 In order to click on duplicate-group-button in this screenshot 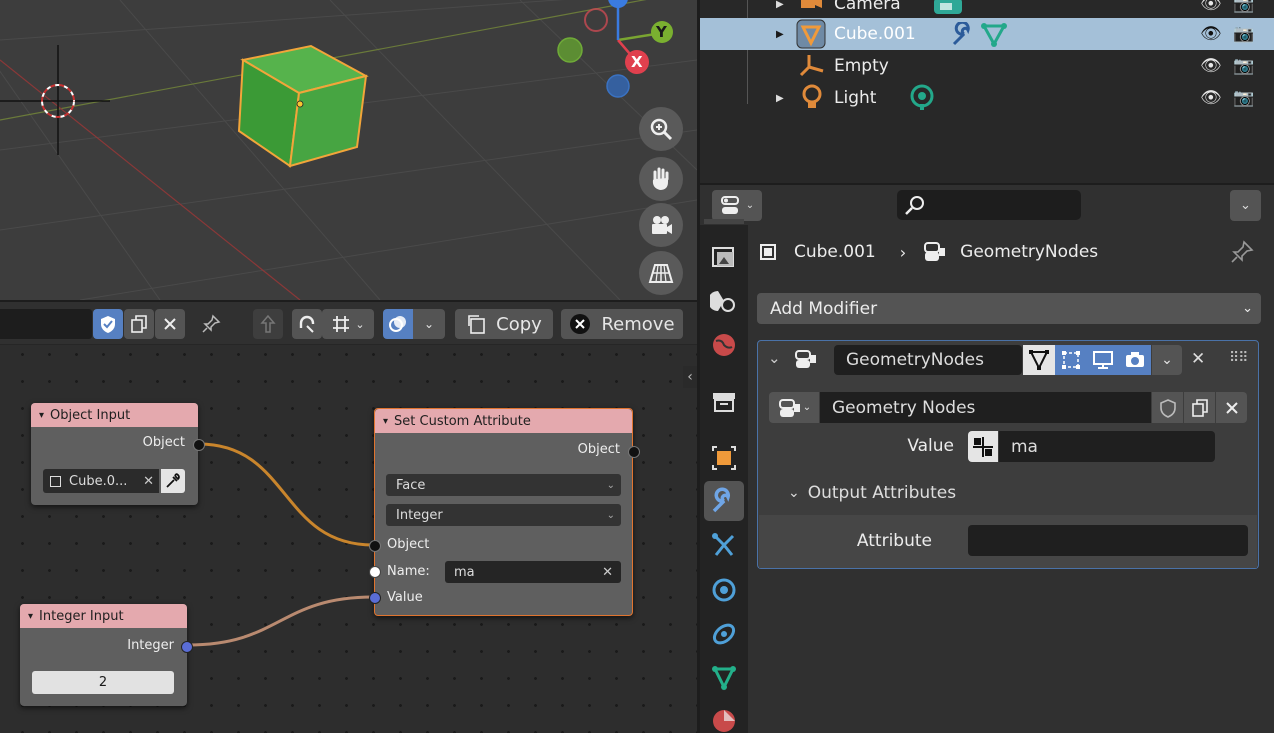, I will do `click(1199, 407)`.